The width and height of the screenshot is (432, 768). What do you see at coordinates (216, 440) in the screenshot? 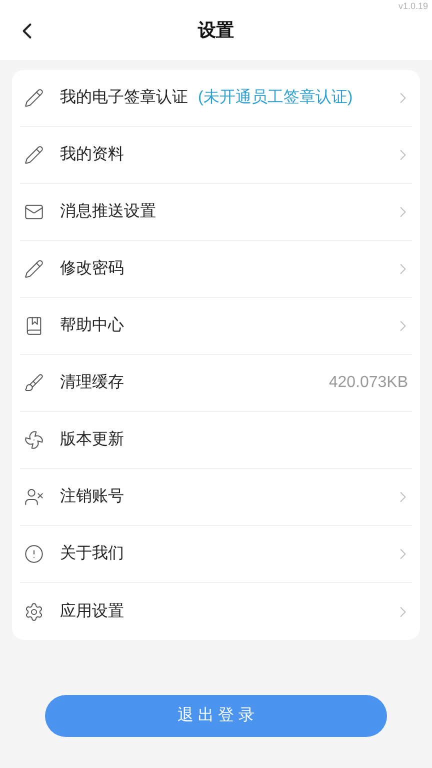
I see `settings-row: 版本更新` at bounding box center [216, 440].